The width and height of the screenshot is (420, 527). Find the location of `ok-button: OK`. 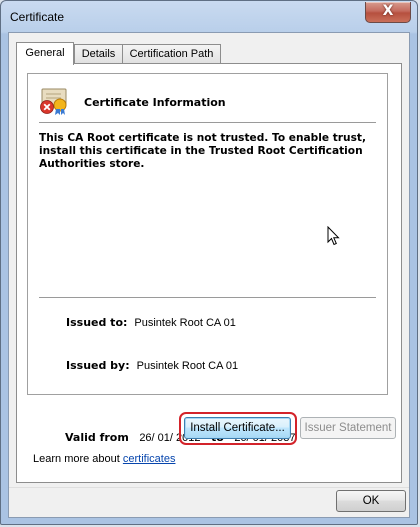

ok-button: OK is located at coordinates (371, 501).